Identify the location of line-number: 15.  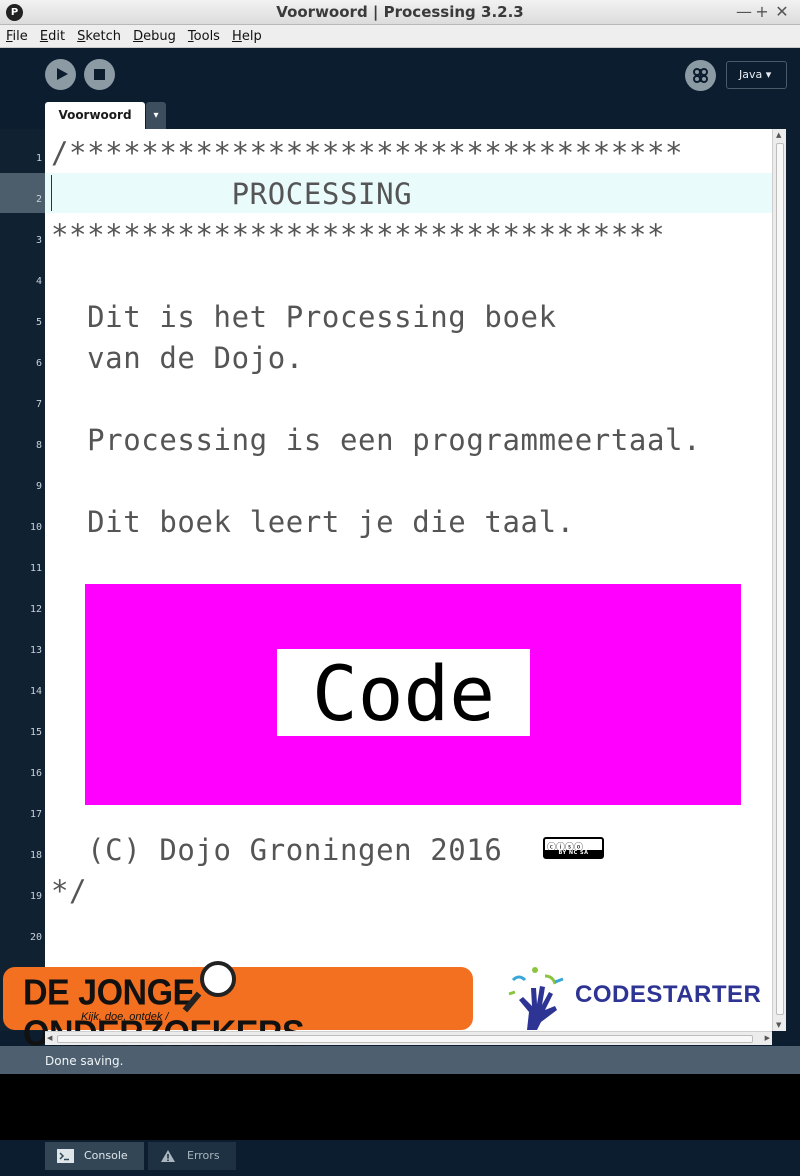
(35, 732).